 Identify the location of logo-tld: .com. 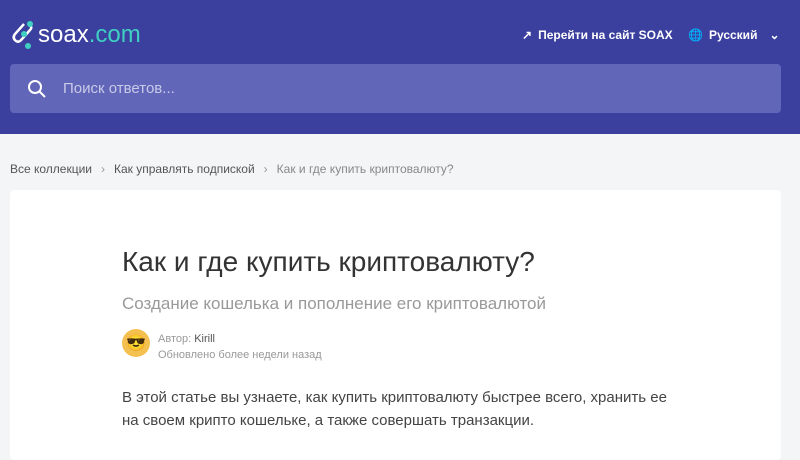
(114, 34).